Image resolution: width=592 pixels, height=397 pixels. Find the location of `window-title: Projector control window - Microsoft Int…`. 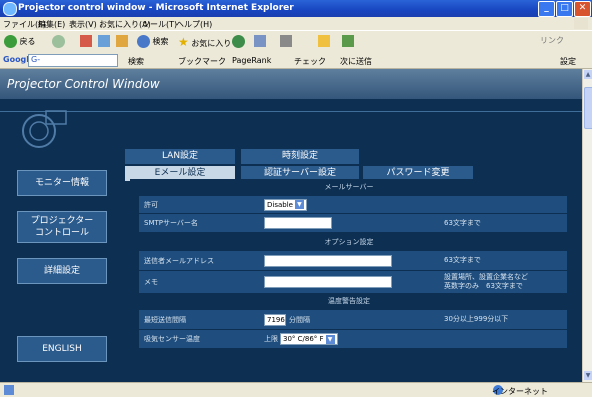

window-title: Projector control window - Microsoft Int… is located at coordinates (156, 8).